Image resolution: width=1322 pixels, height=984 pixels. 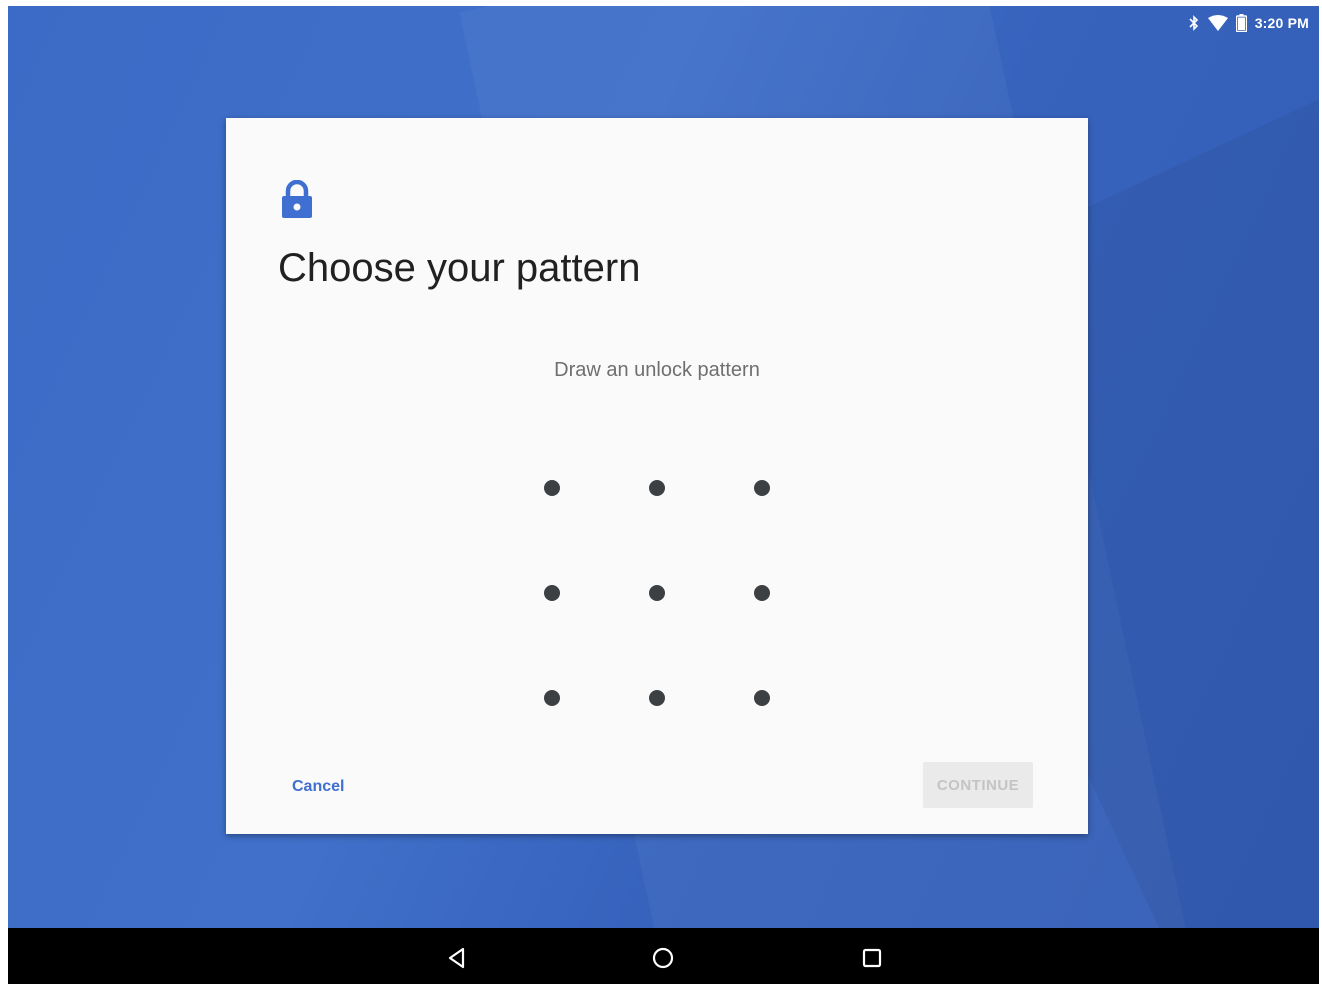 I want to click on wifi-icon, so click(x=1217, y=23).